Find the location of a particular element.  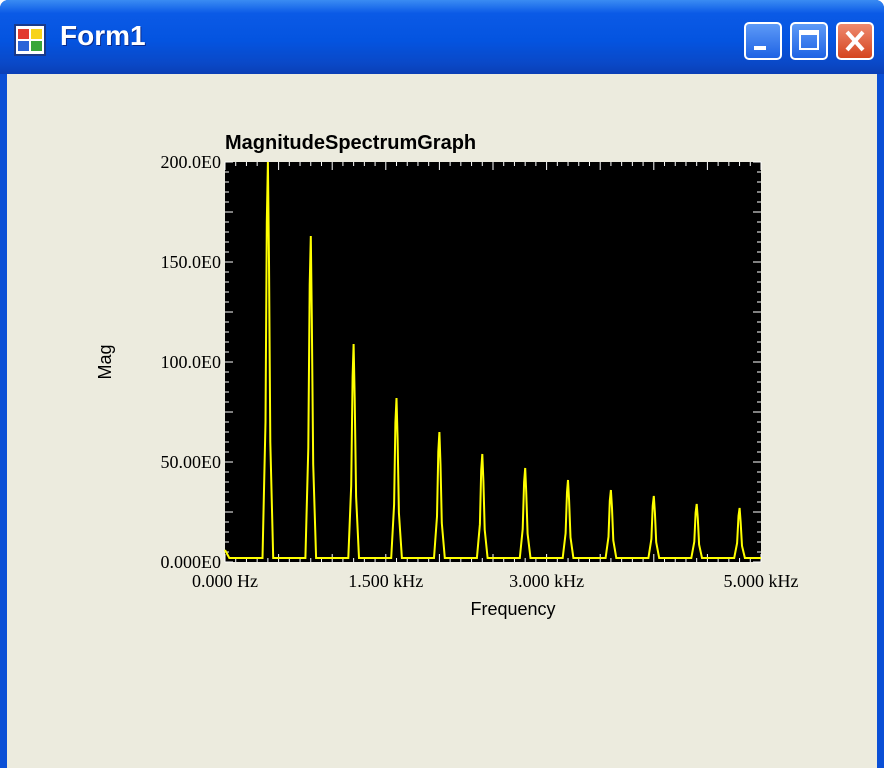

close-icon is located at coordinates (855, 41).